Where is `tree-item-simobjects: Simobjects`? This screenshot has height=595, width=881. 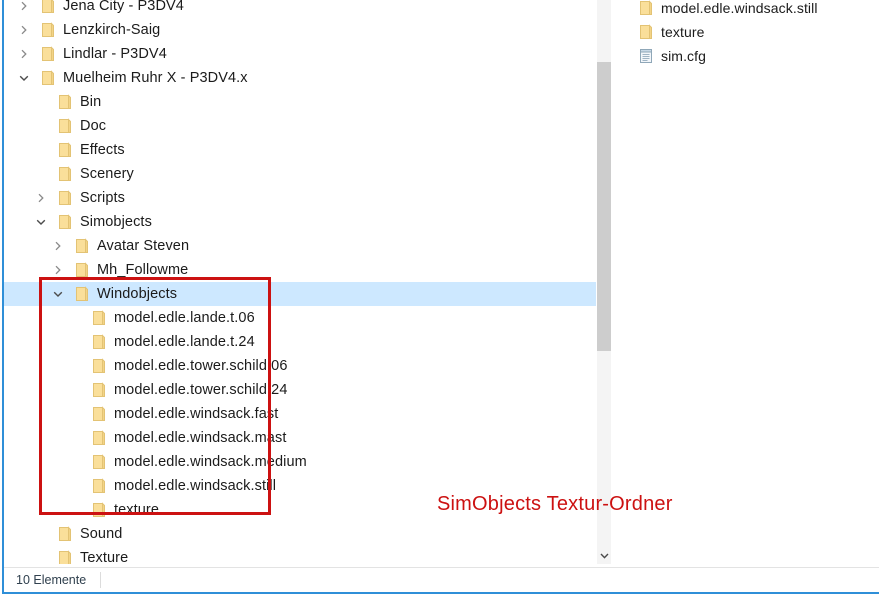 tree-item-simobjects: Simobjects is located at coordinates (300, 222).